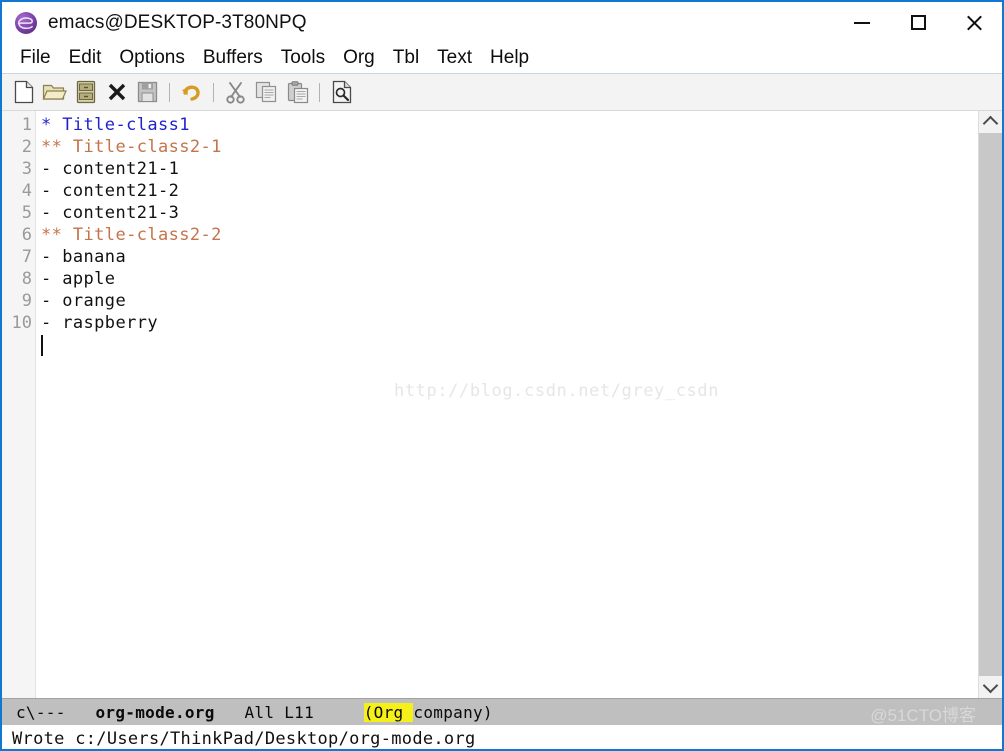  What do you see at coordinates (233, 58) in the screenshot?
I see `menu-item-buffers: Buffers` at bounding box center [233, 58].